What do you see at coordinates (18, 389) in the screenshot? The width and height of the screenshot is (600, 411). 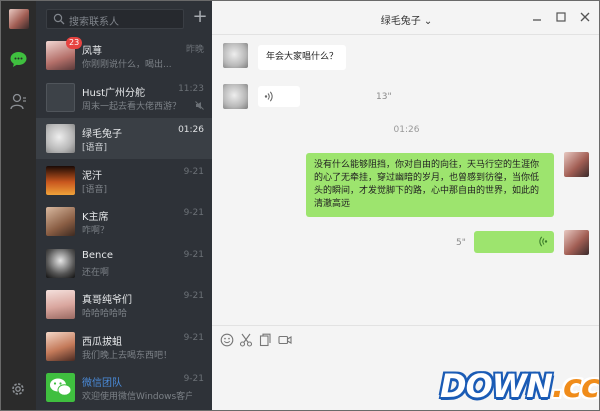 I see `settings-gear-icon` at bounding box center [18, 389].